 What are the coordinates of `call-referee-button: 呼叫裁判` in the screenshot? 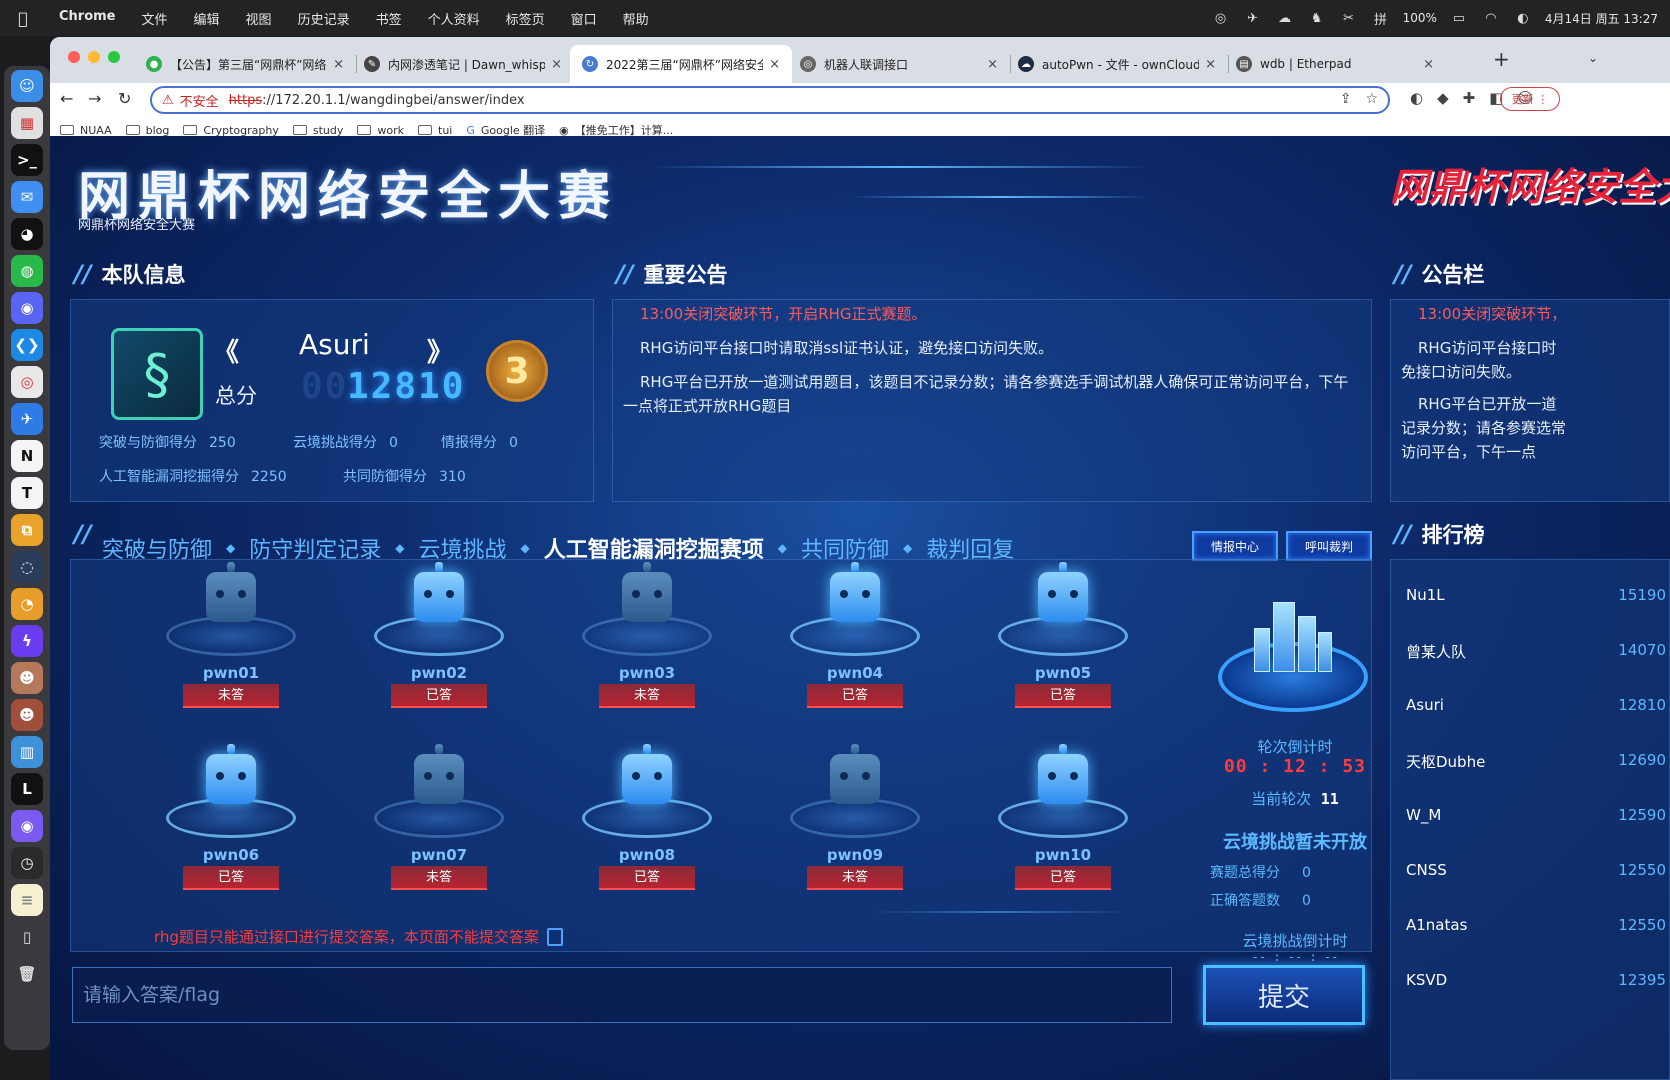 It's located at (1329, 546).